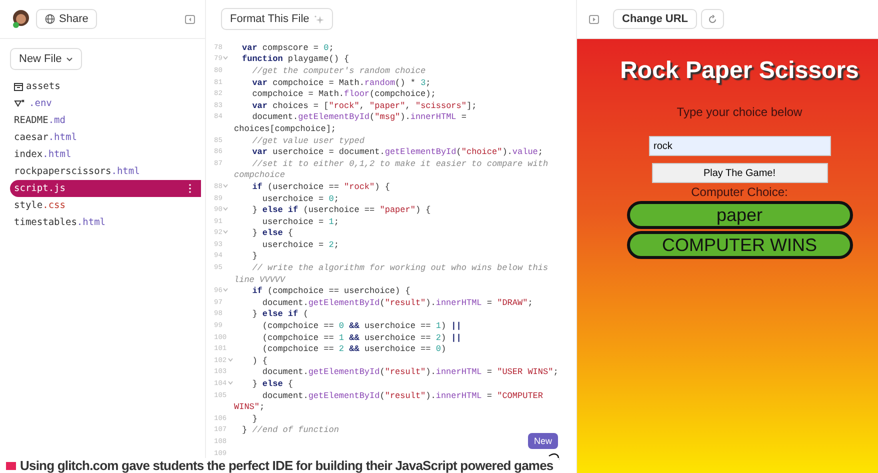  Describe the element at coordinates (361, 326) in the screenshot. I see `code-line: (compchoice == 0 && userchoice == 1) ||` at that location.